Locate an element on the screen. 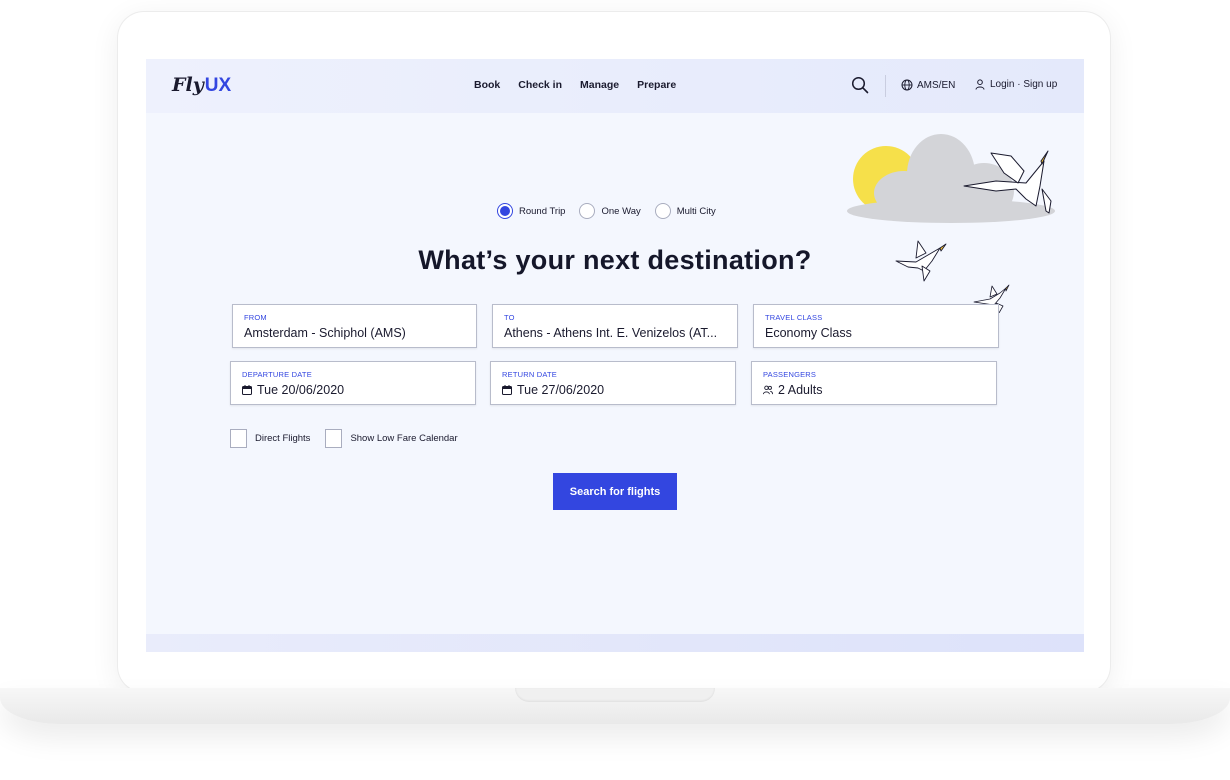 This screenshot has width=1230, height=780. trip-type-multi-city: Multi City is located at coordinates (685, 211).